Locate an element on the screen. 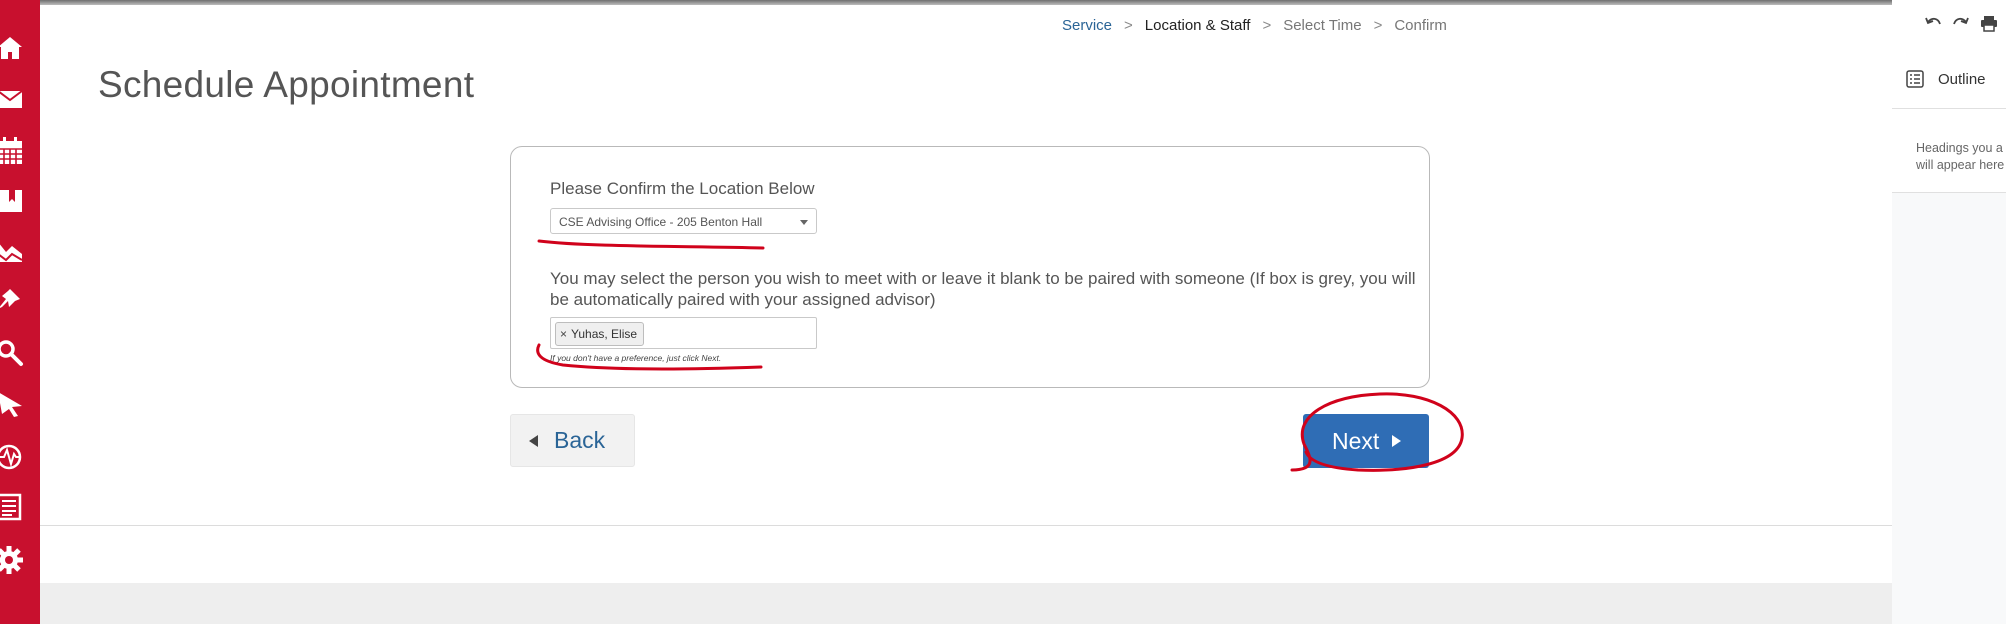  calendar-icon is located at coordinates (11, 150).